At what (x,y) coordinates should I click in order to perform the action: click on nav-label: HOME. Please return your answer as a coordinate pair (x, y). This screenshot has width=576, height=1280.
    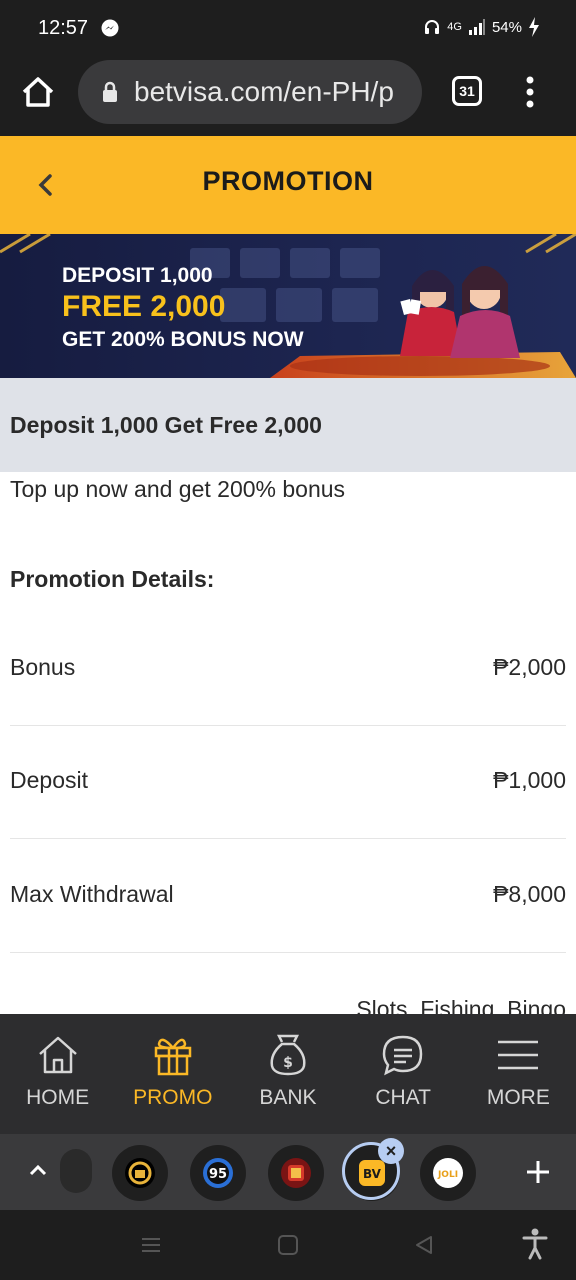
    Looking at the image, I should click on (58, 1097).